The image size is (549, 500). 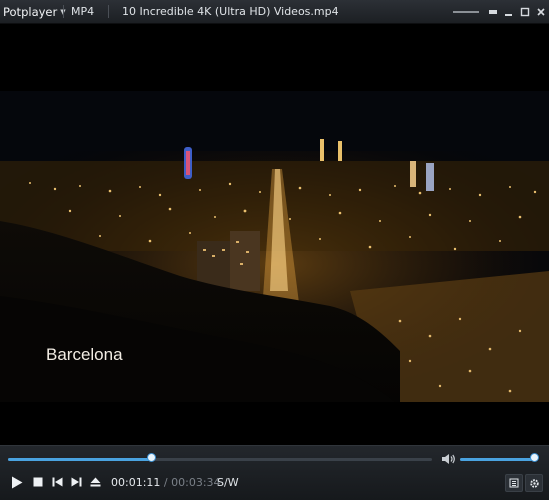 I want to click on previous-button, so click(x=57, y=482).